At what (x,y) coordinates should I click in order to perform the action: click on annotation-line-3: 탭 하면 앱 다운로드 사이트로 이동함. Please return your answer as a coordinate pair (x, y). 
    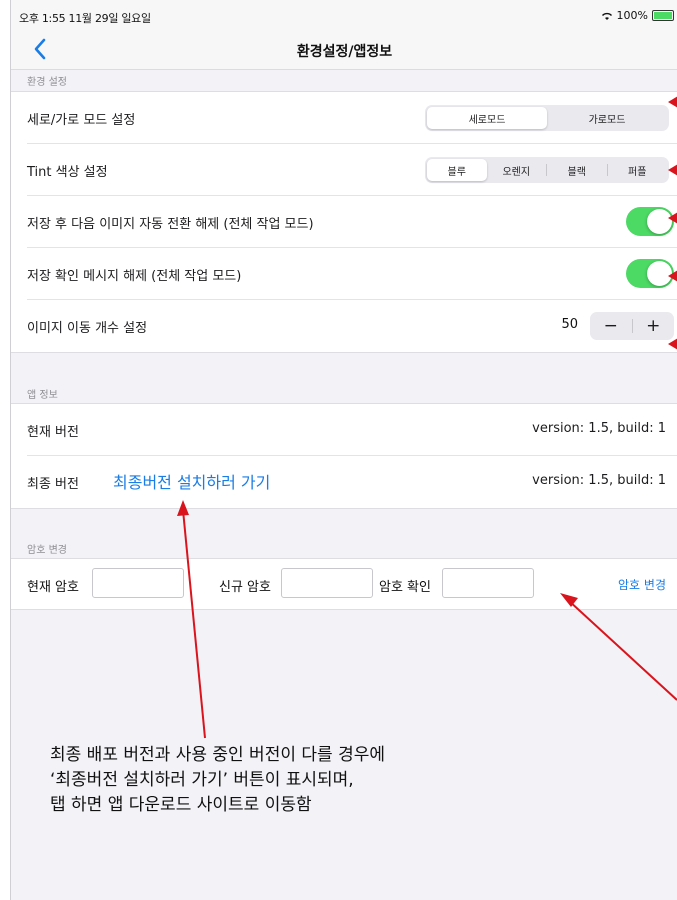
    Looking at the image, I should click on (181, 805).